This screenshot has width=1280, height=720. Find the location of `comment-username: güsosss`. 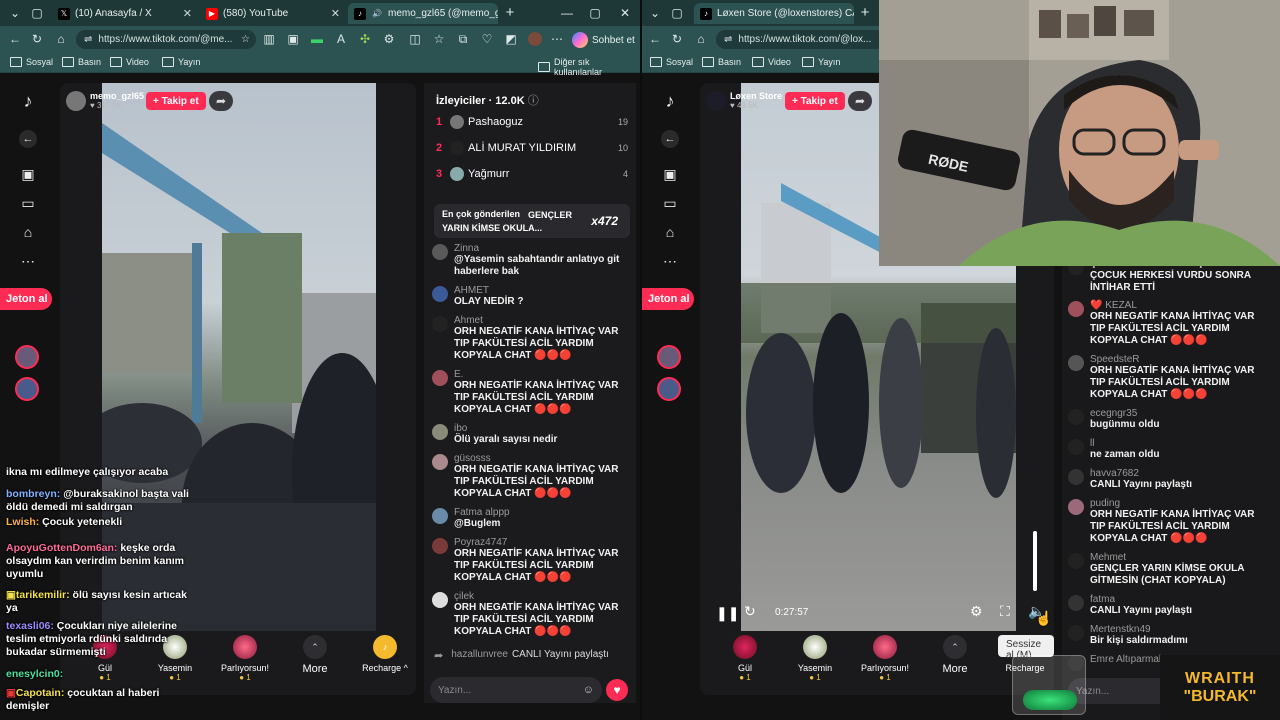

comment-username: güsosss is located at coordinates (540, 458).